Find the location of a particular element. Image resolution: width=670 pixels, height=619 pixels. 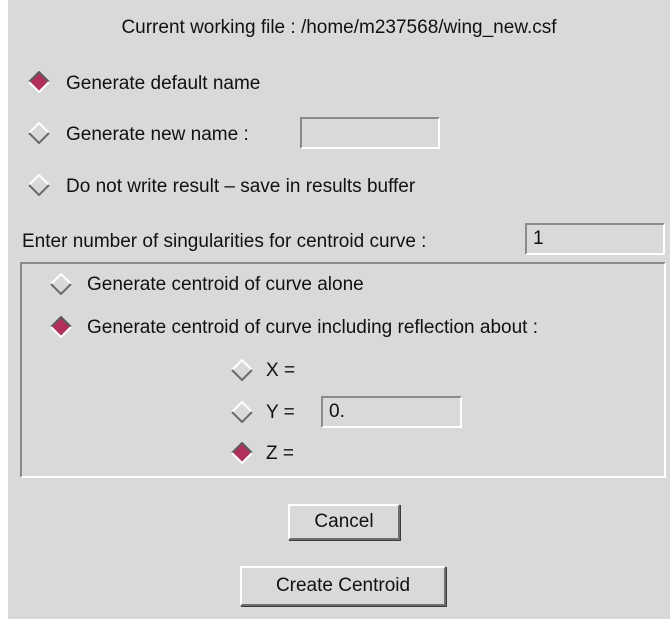

singularities-input: 1 is located at coordinates (595, 239).